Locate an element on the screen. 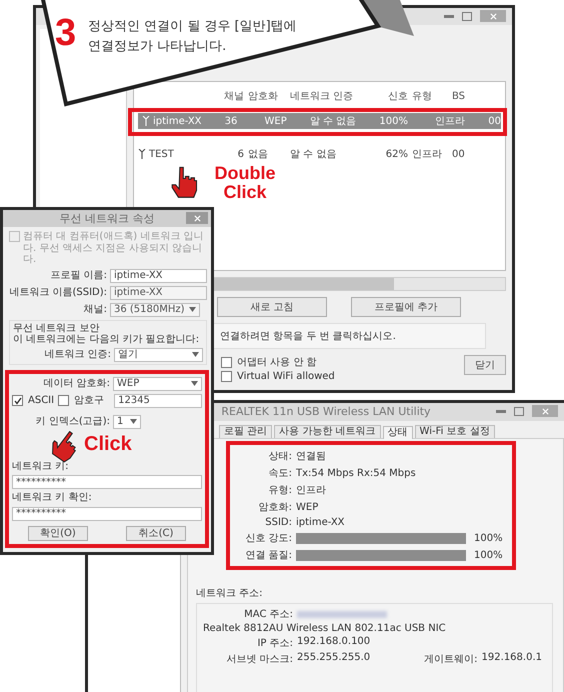 The height and width of the screenshot is (692, 564). checkbox-label: ASCII is located at coordinates (41, 400).